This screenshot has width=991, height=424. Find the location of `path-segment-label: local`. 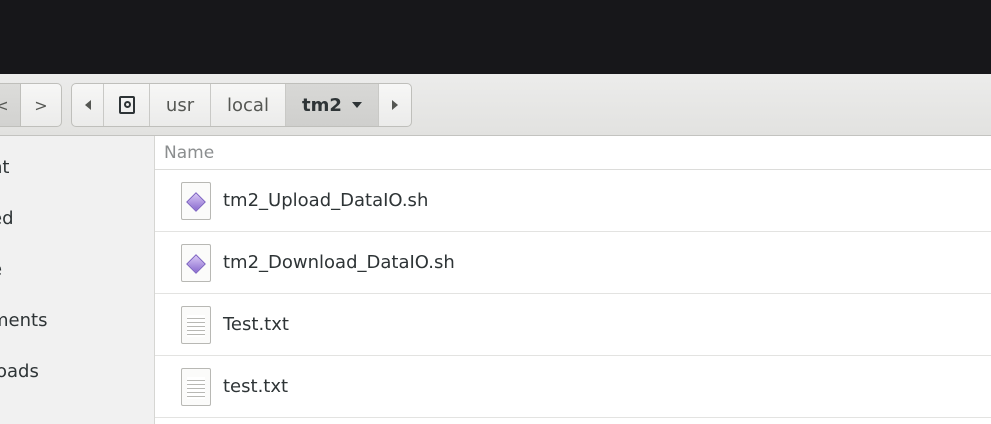

path-segment-label: local is located at coordinates (248, 105).